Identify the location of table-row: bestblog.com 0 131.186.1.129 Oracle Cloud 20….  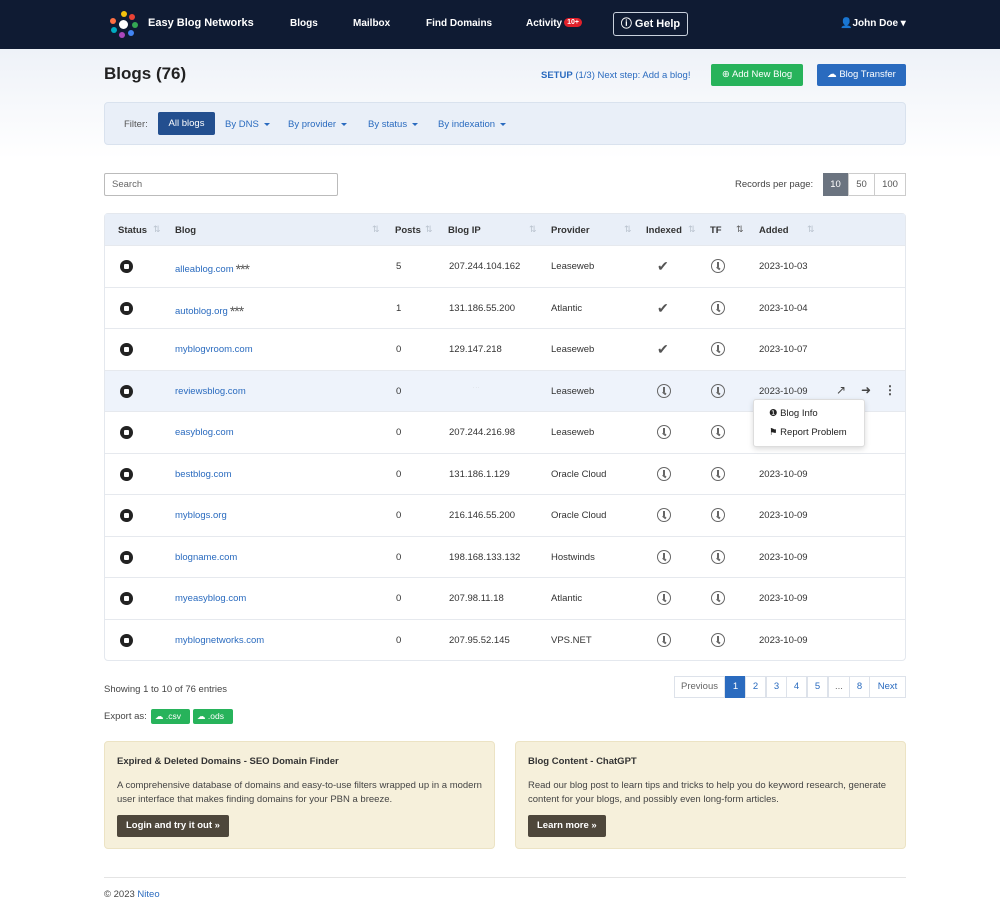
(505, 473).